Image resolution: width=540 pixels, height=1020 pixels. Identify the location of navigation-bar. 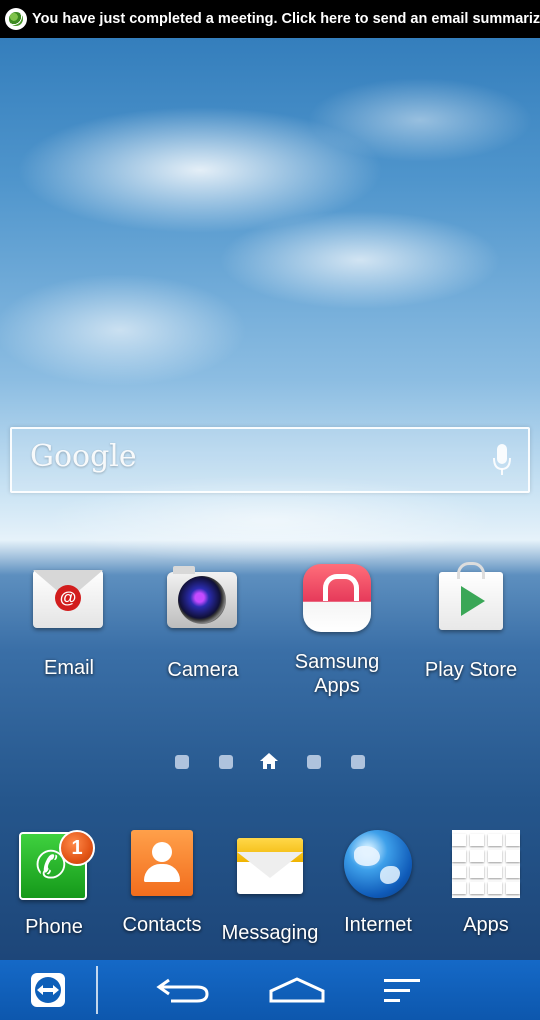
(270, 990).